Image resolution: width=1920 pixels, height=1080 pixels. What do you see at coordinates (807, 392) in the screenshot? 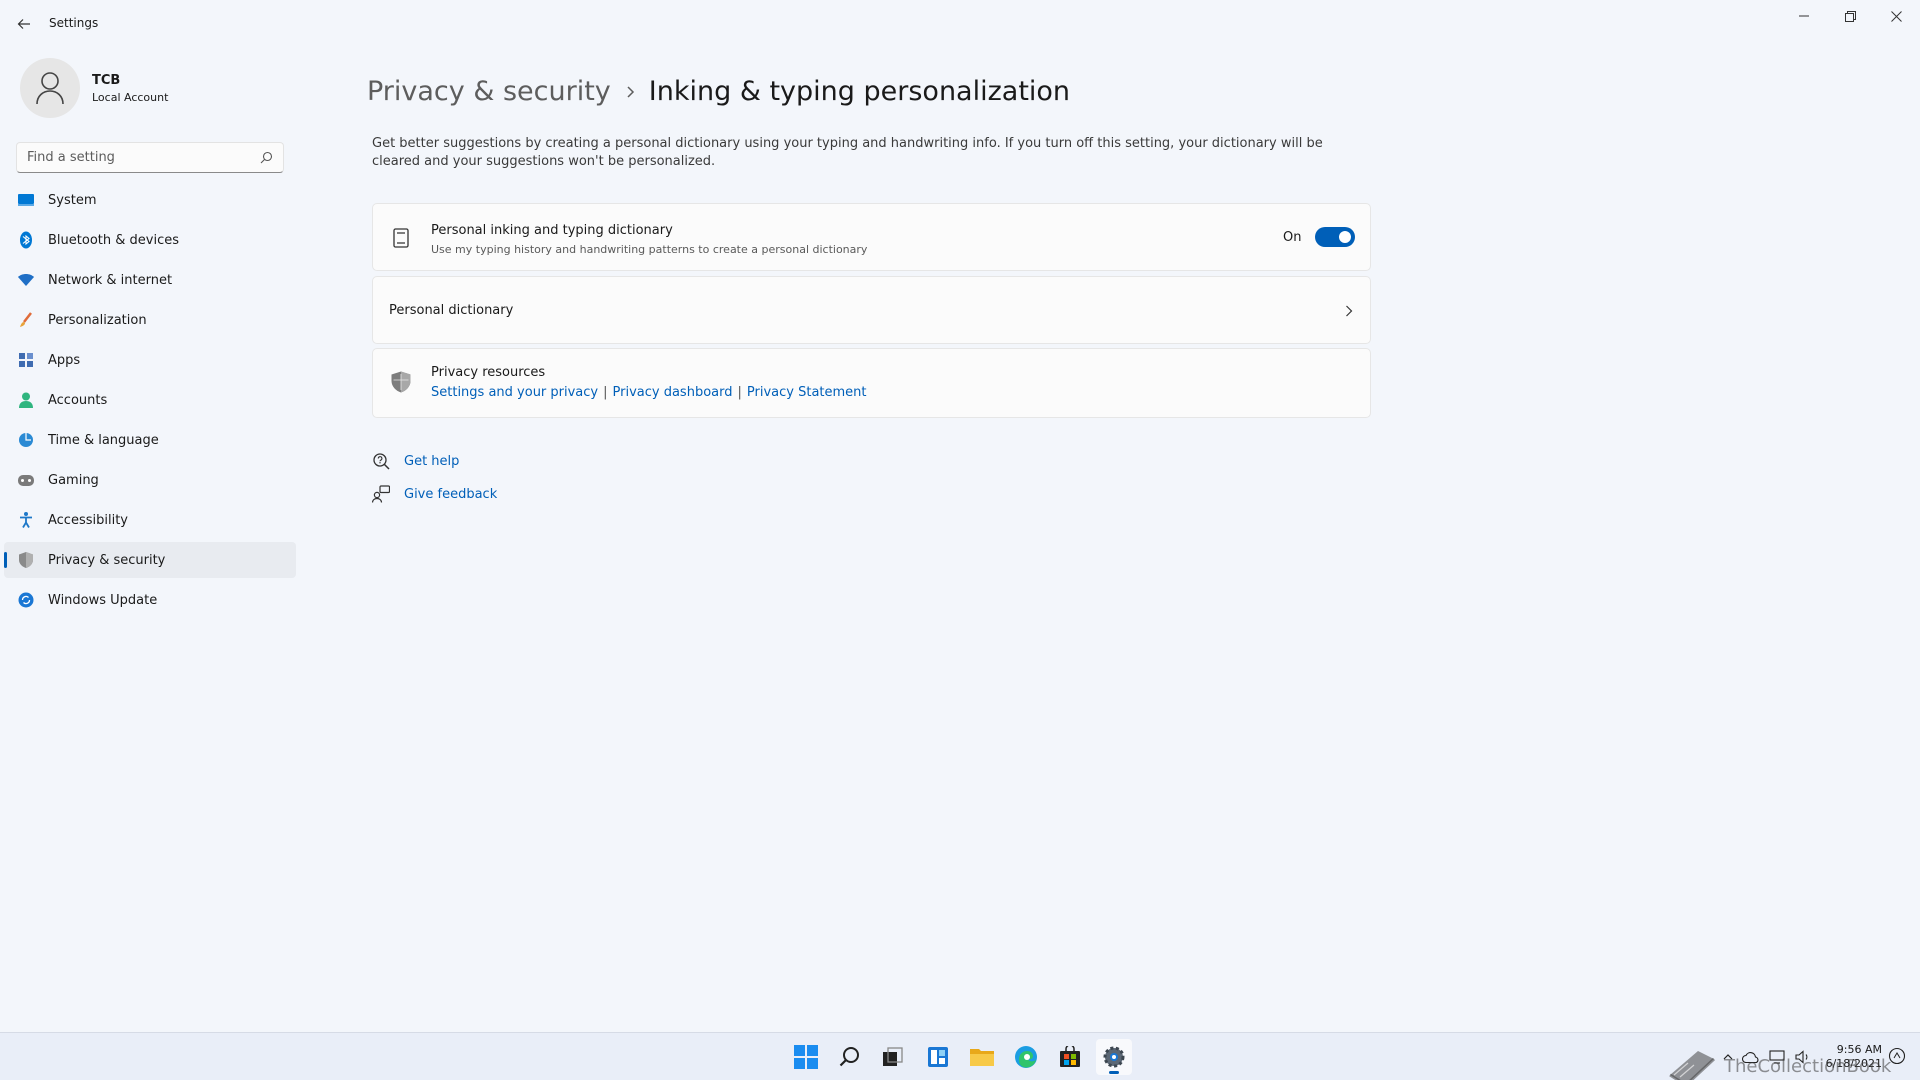
I see `privacy-statement-link: Privacy Statement` at bounding box center [807, 392].